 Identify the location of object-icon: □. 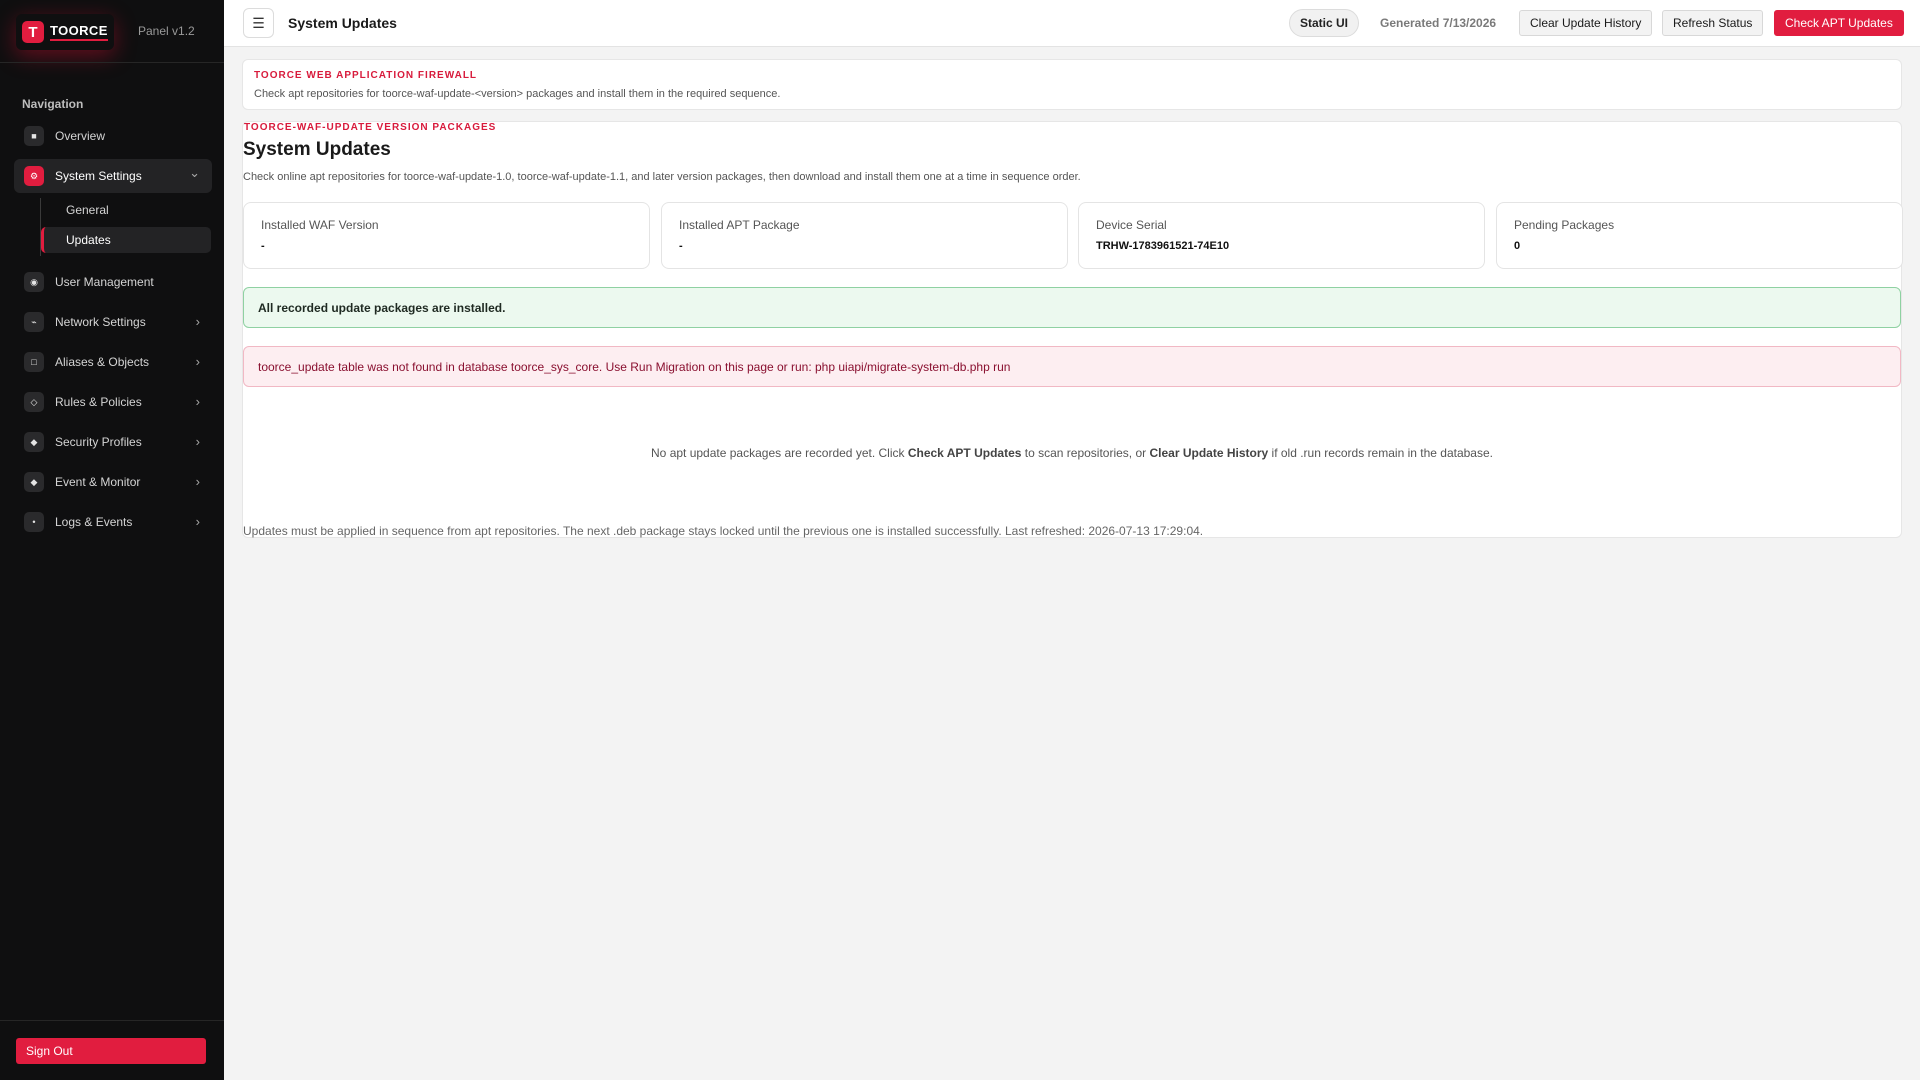
(34, 362).